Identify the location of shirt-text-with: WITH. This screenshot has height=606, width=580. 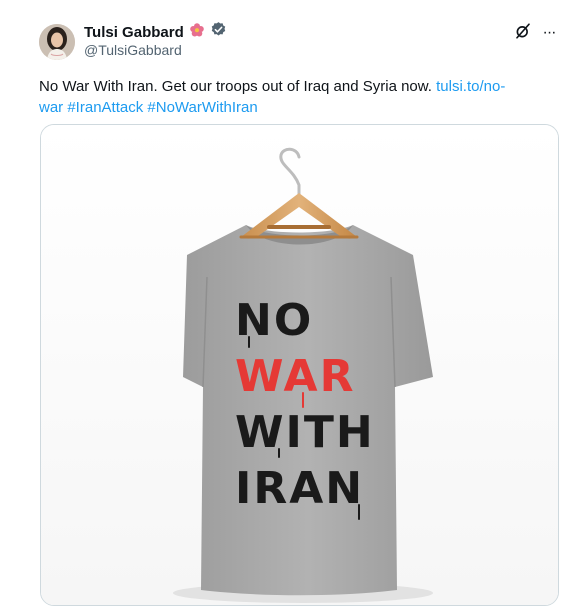
(305, 432).